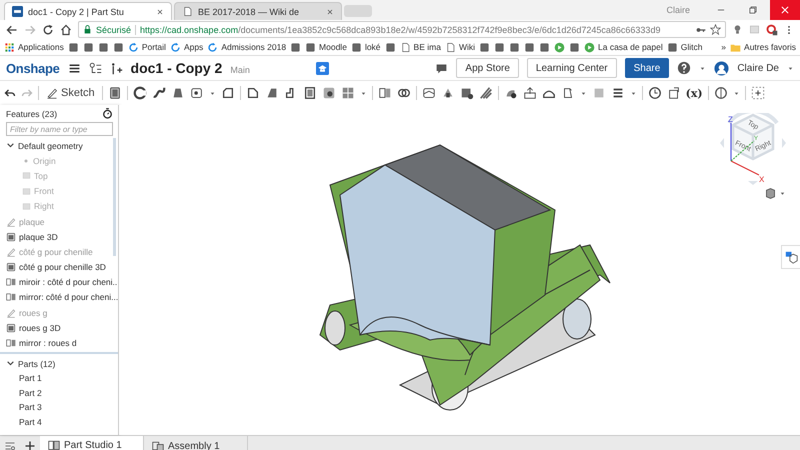 The image size is (800, 450). What do you see at coordinates (95, 68) in the screenshot?
I see `feature-list-icon` at bounding box center [95, 68].